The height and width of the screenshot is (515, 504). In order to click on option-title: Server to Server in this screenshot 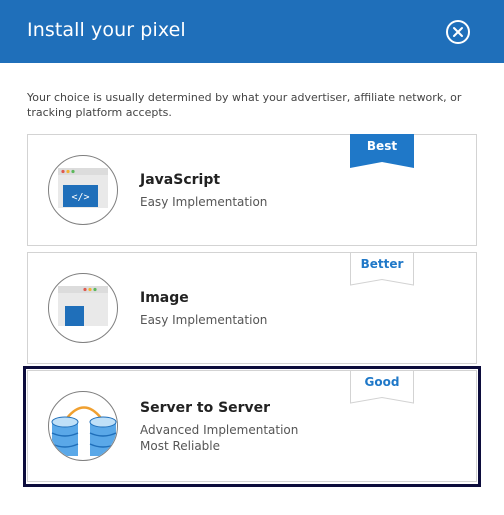, I will do `click(205, 408)`.